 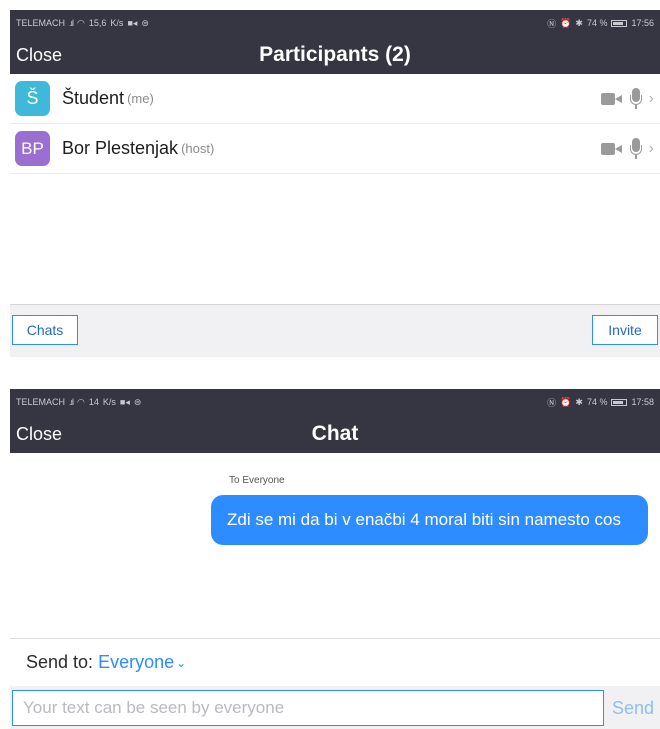 What do you see at coordinates (60, 662) in the screenshot?
I see `send-to-label: Send to:` at bounding box center [60, 662].